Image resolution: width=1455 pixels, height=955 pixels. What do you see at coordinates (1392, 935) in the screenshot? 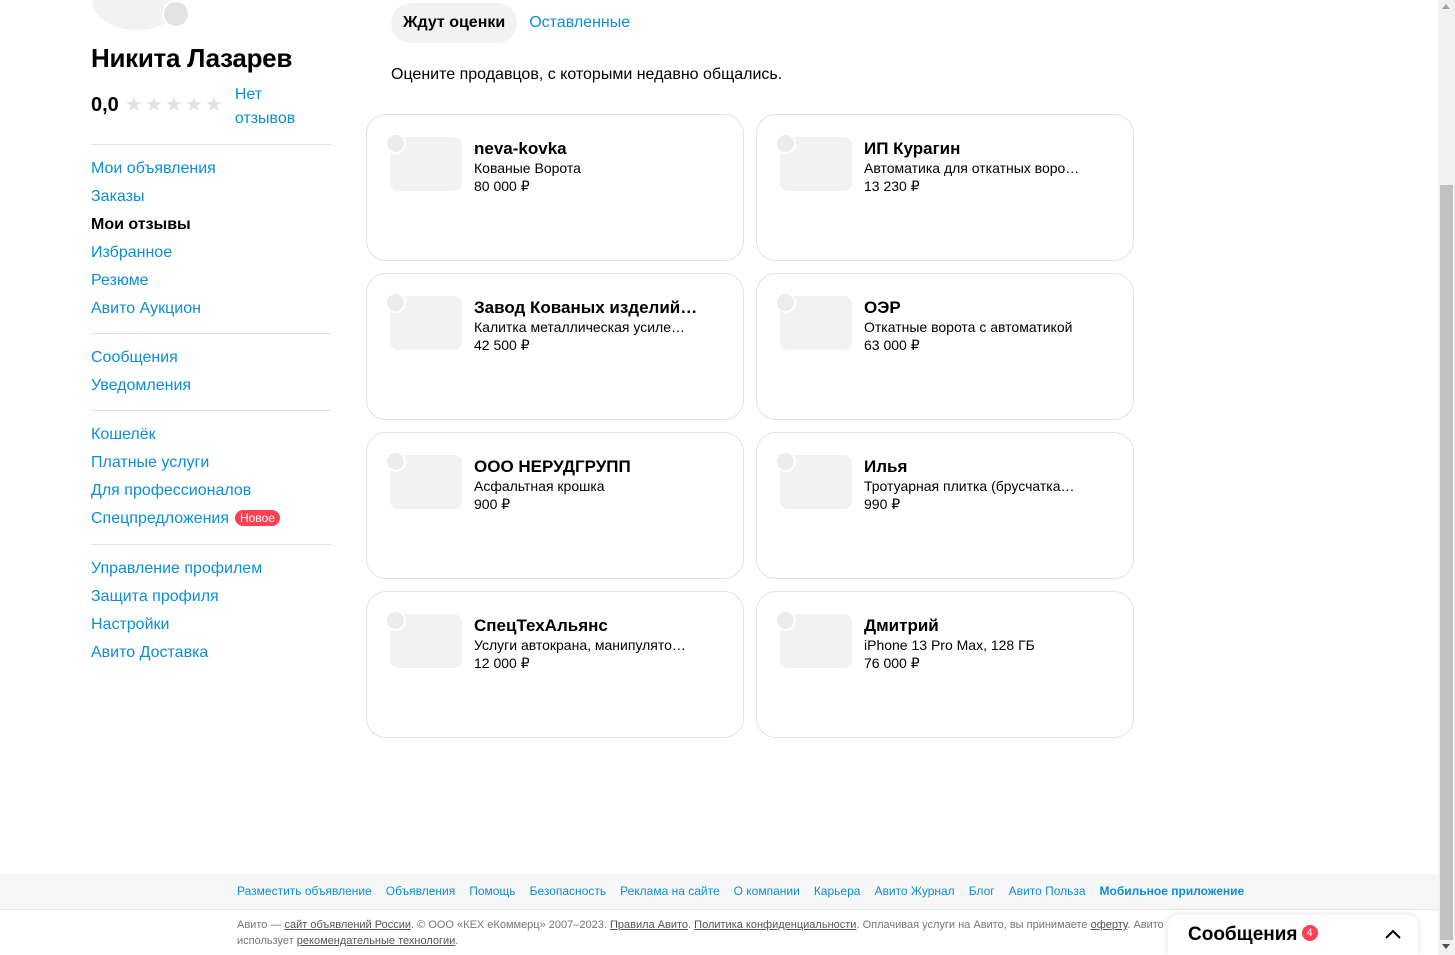
I see `chevron-up-icon` at bounding box center [1392, 935].